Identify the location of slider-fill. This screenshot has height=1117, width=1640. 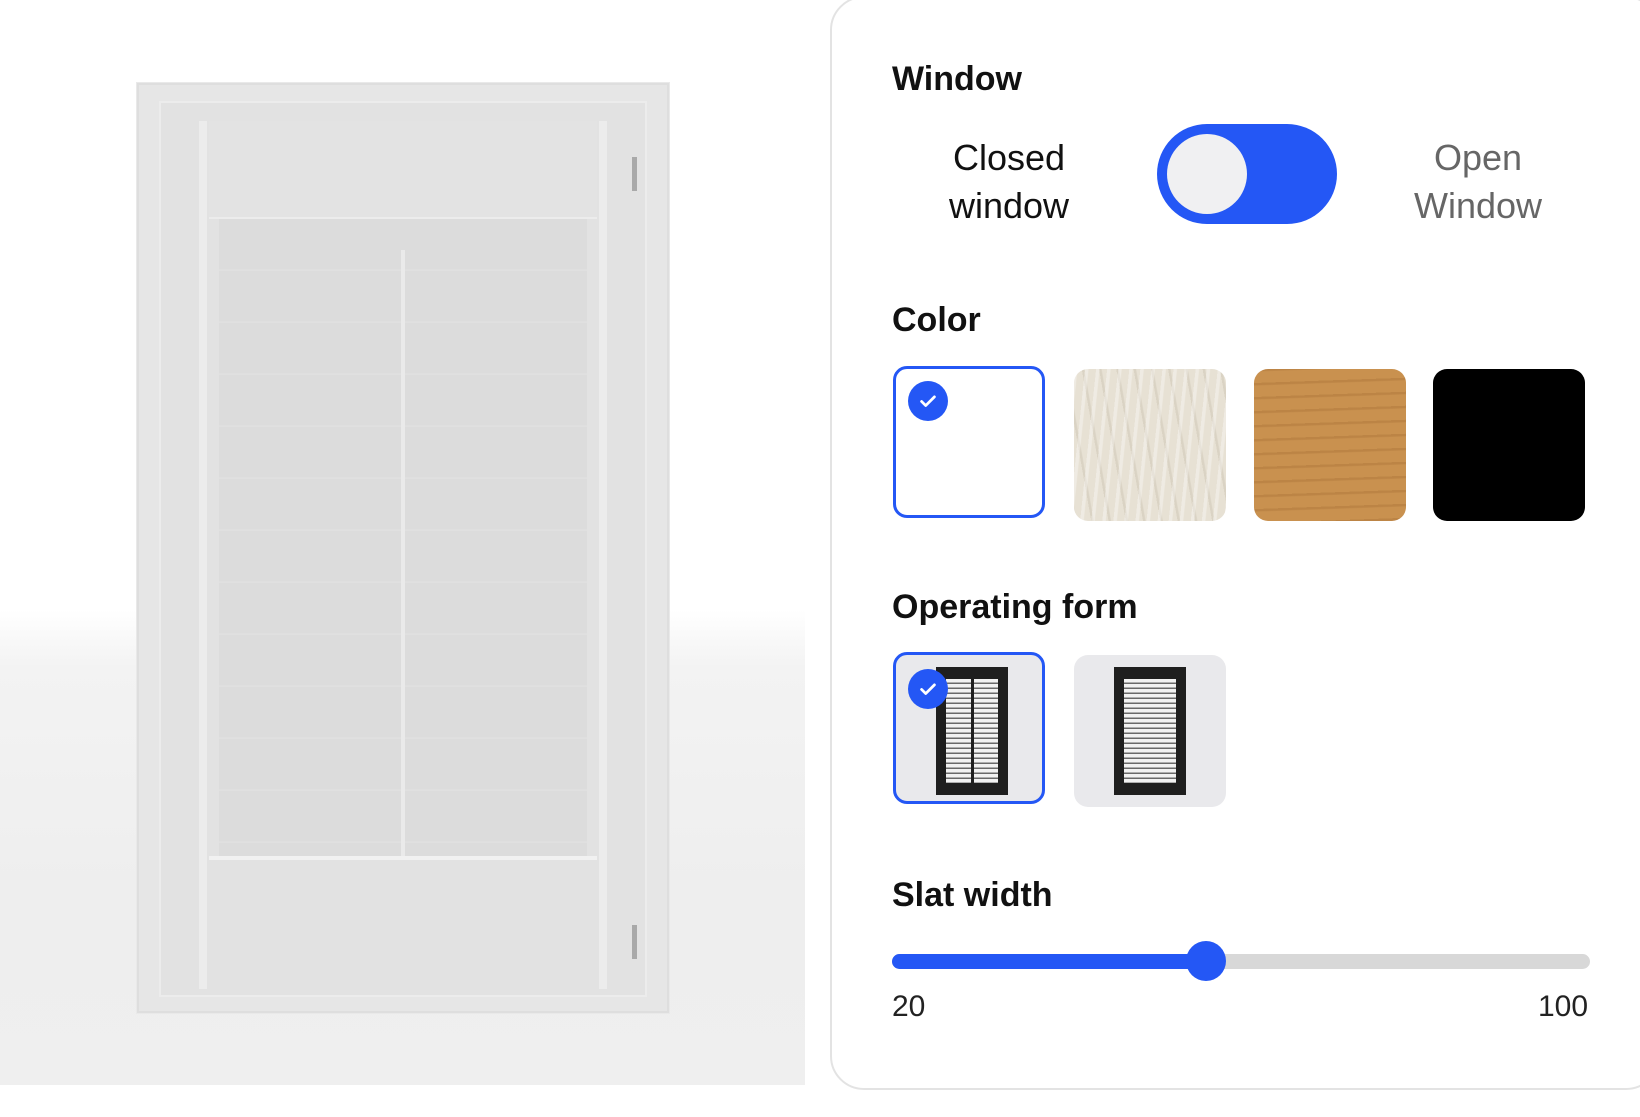
(1049, 961).